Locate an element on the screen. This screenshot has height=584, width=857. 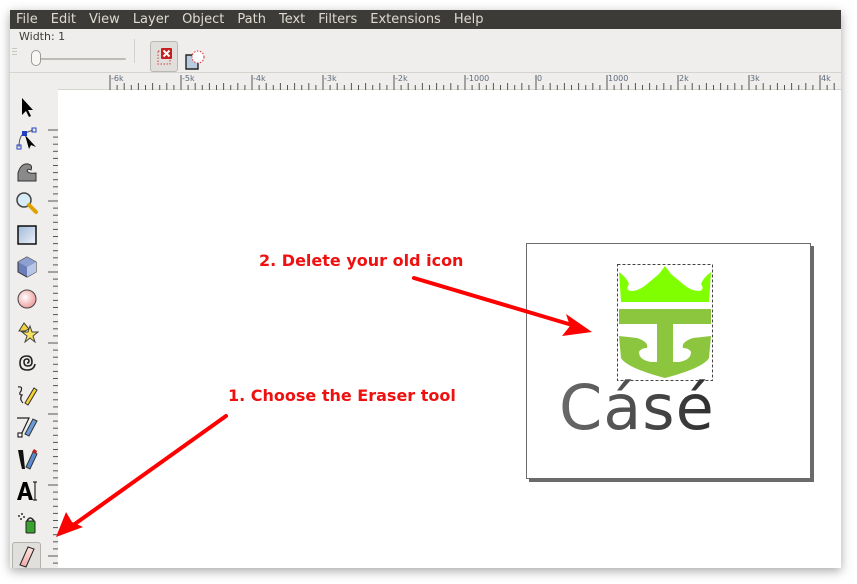
arrow-to-eraser is located at coordinates (142, 475).